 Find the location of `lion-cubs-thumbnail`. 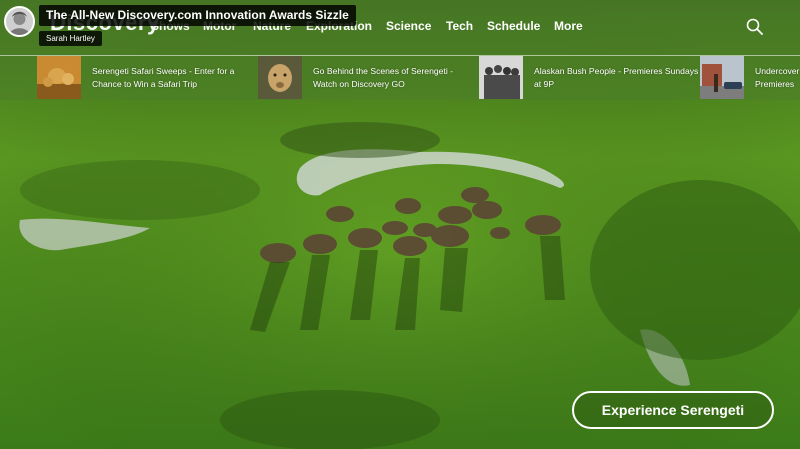

lion-cubs-thumbnail is located at coordinates (59, 77).